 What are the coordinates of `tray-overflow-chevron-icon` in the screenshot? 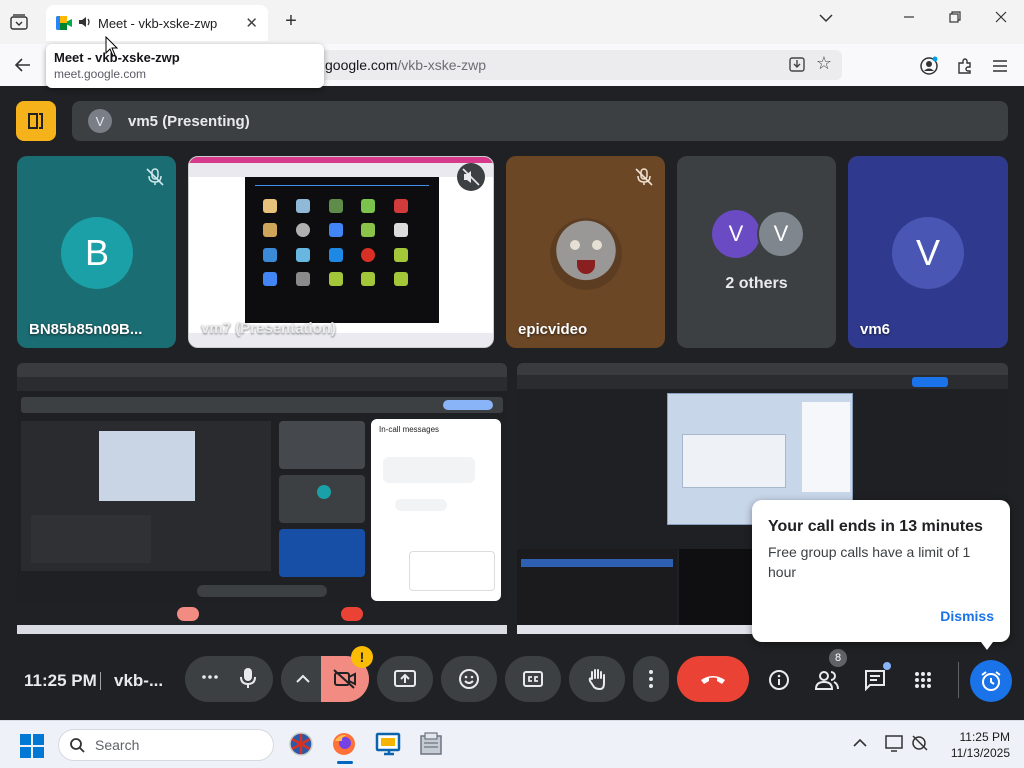 It's located at (864, 747).